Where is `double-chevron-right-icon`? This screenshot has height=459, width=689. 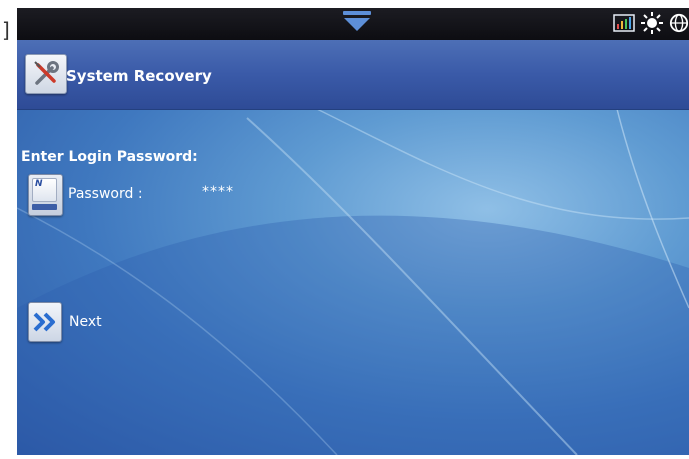 double-chevron-right-icon is located at coordinates (44, 322).